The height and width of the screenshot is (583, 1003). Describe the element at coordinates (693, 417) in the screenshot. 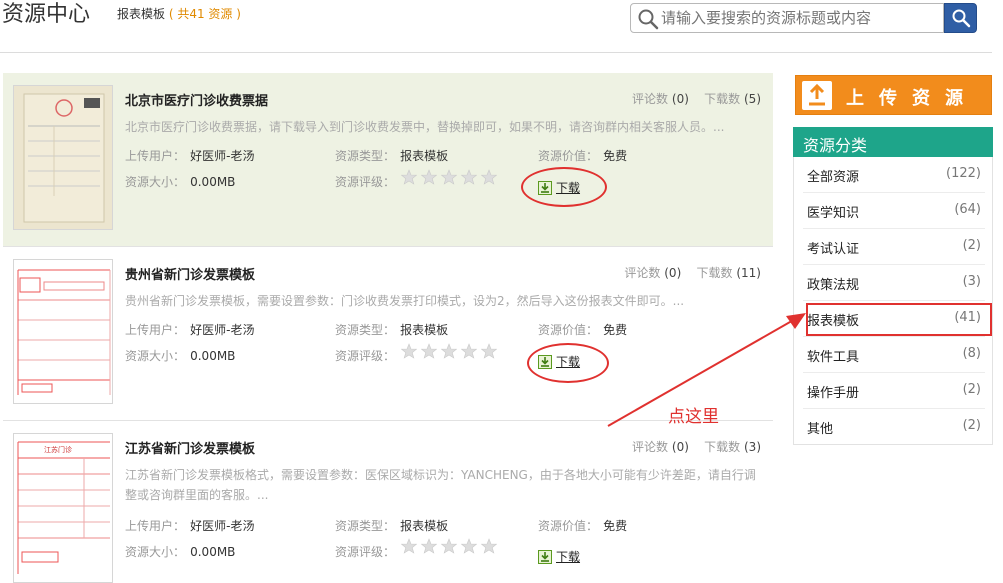

I see `annotation-note: 点这里` at that location.